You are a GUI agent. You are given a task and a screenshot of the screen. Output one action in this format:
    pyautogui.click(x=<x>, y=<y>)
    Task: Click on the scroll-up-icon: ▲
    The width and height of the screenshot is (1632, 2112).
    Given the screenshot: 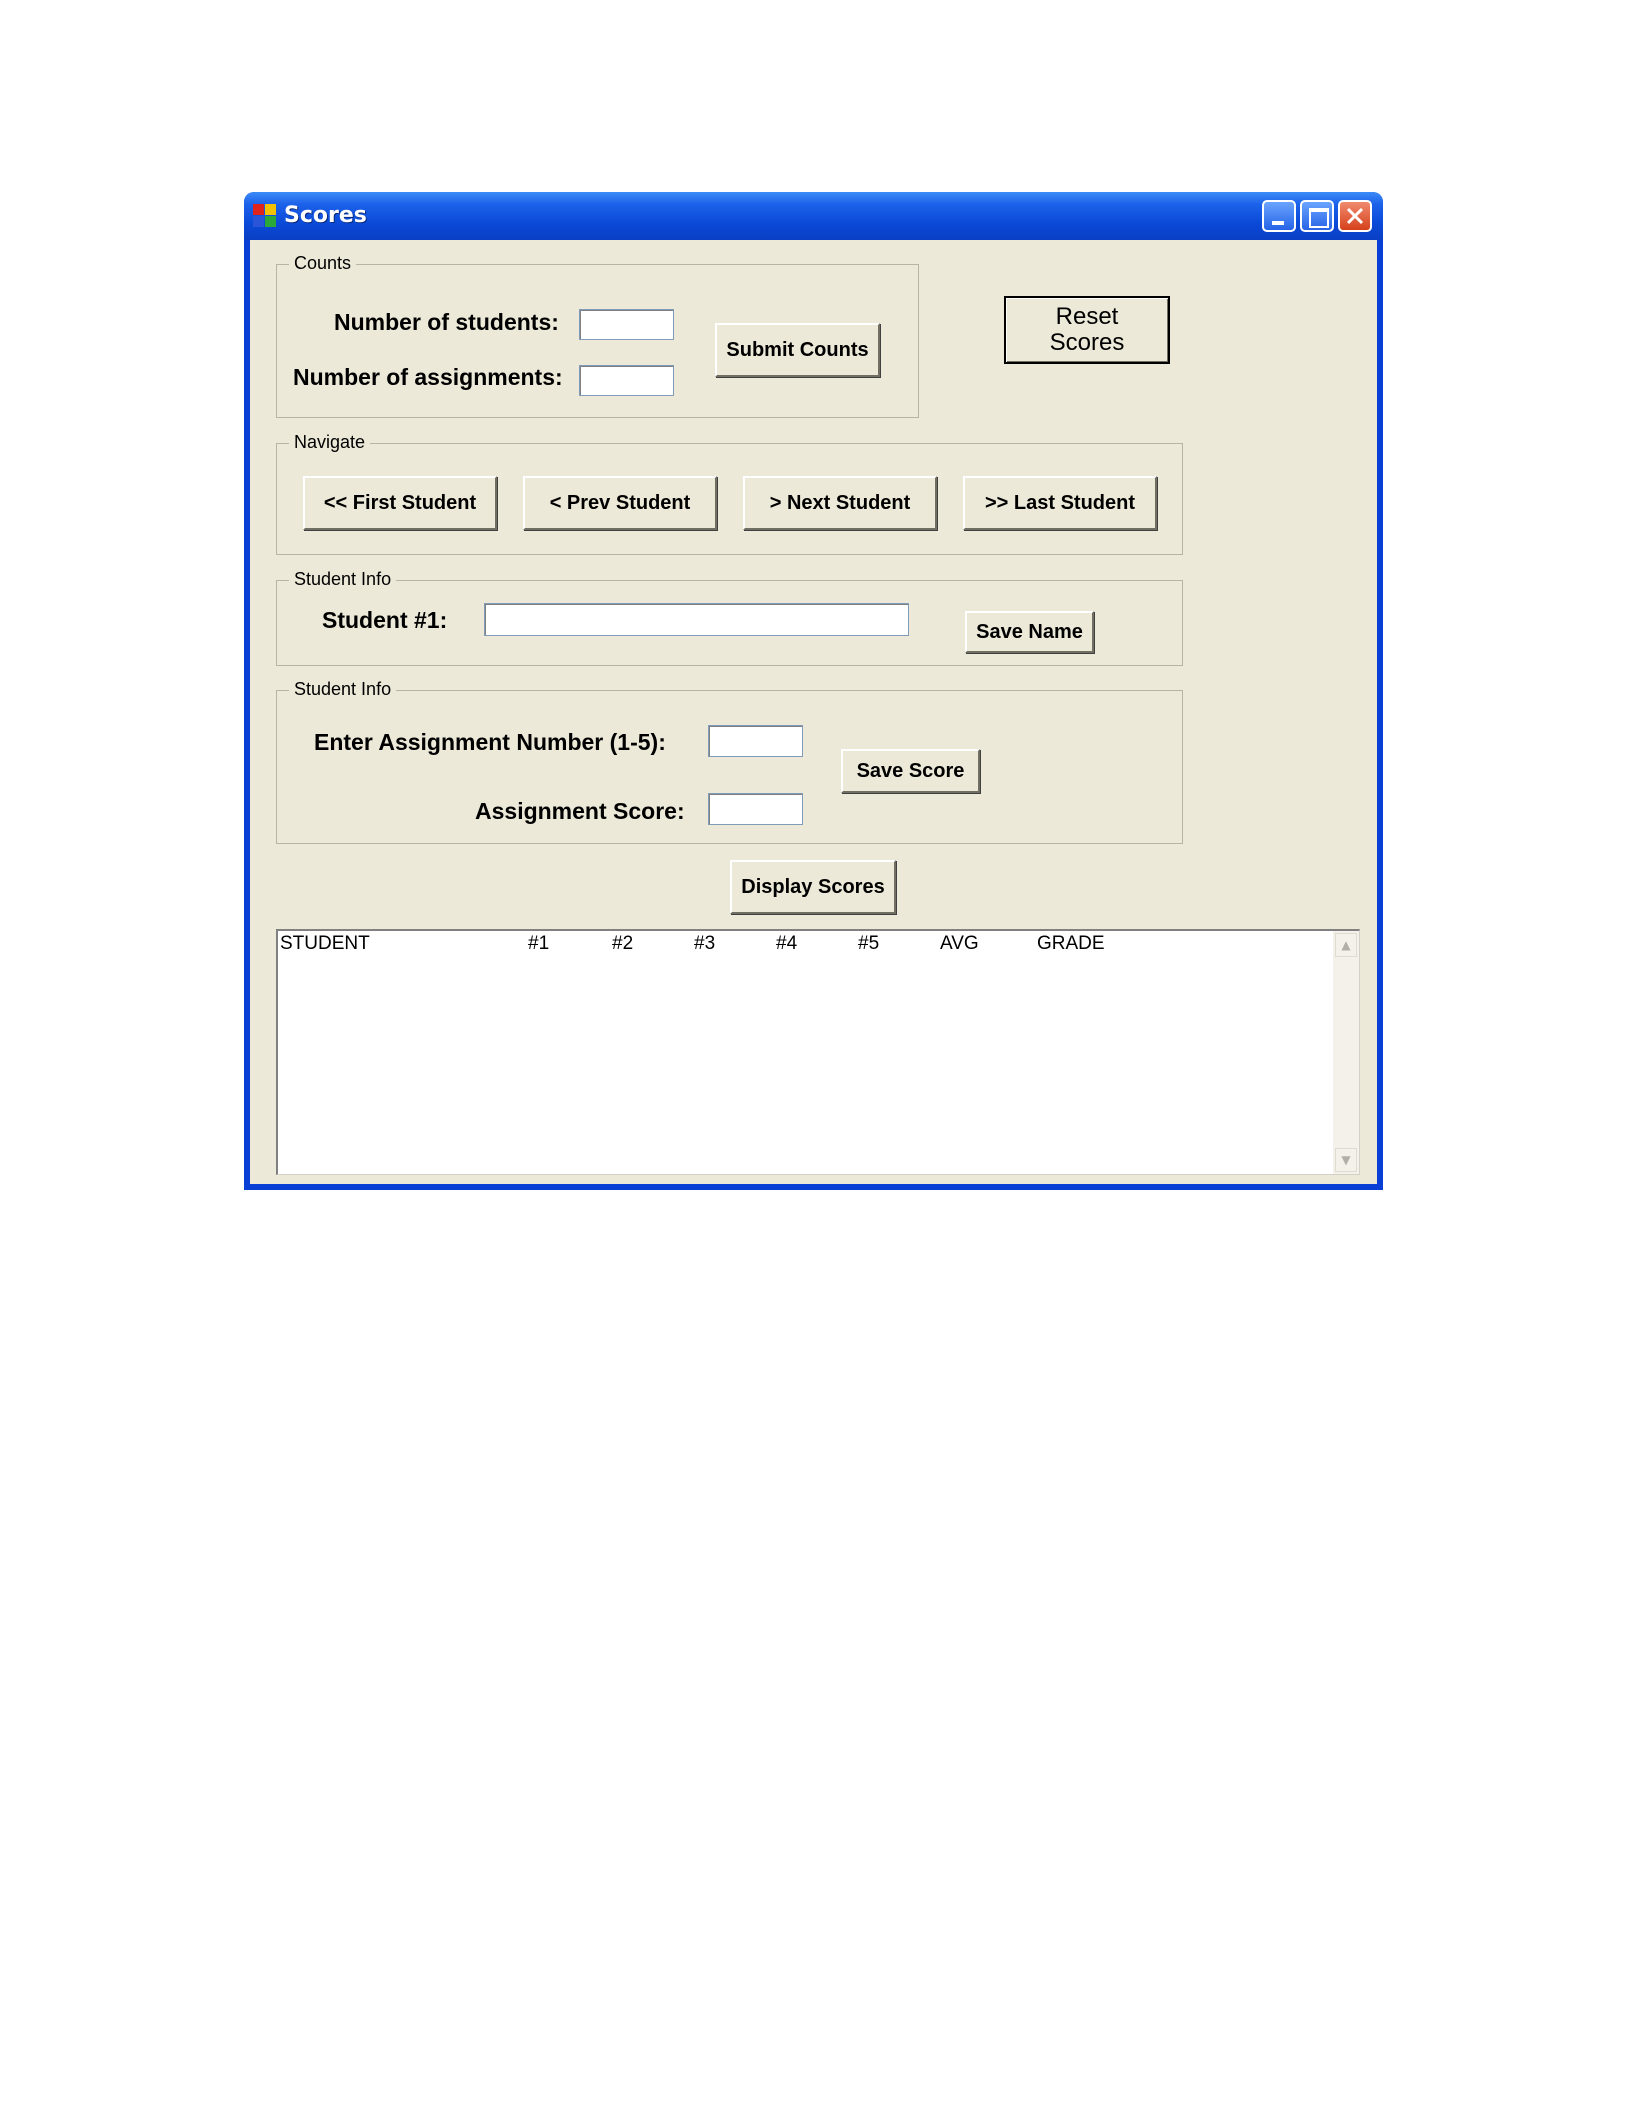 What is the action you would take?
    pyautogui.click(x=1346, y=945)
    